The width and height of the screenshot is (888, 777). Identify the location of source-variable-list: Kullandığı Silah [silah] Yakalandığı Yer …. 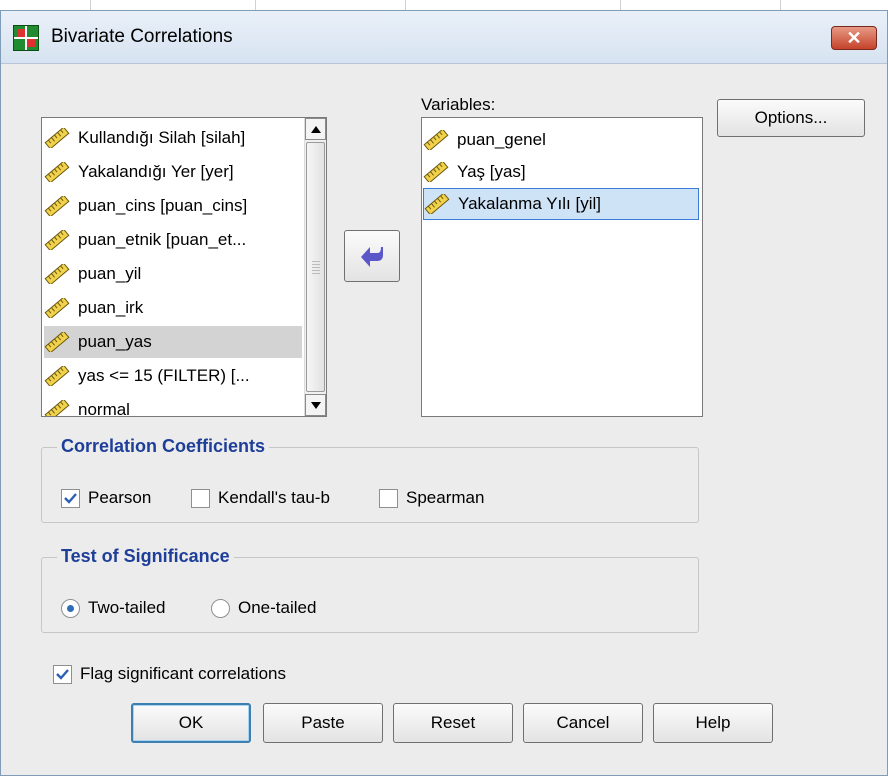
(184, 267).